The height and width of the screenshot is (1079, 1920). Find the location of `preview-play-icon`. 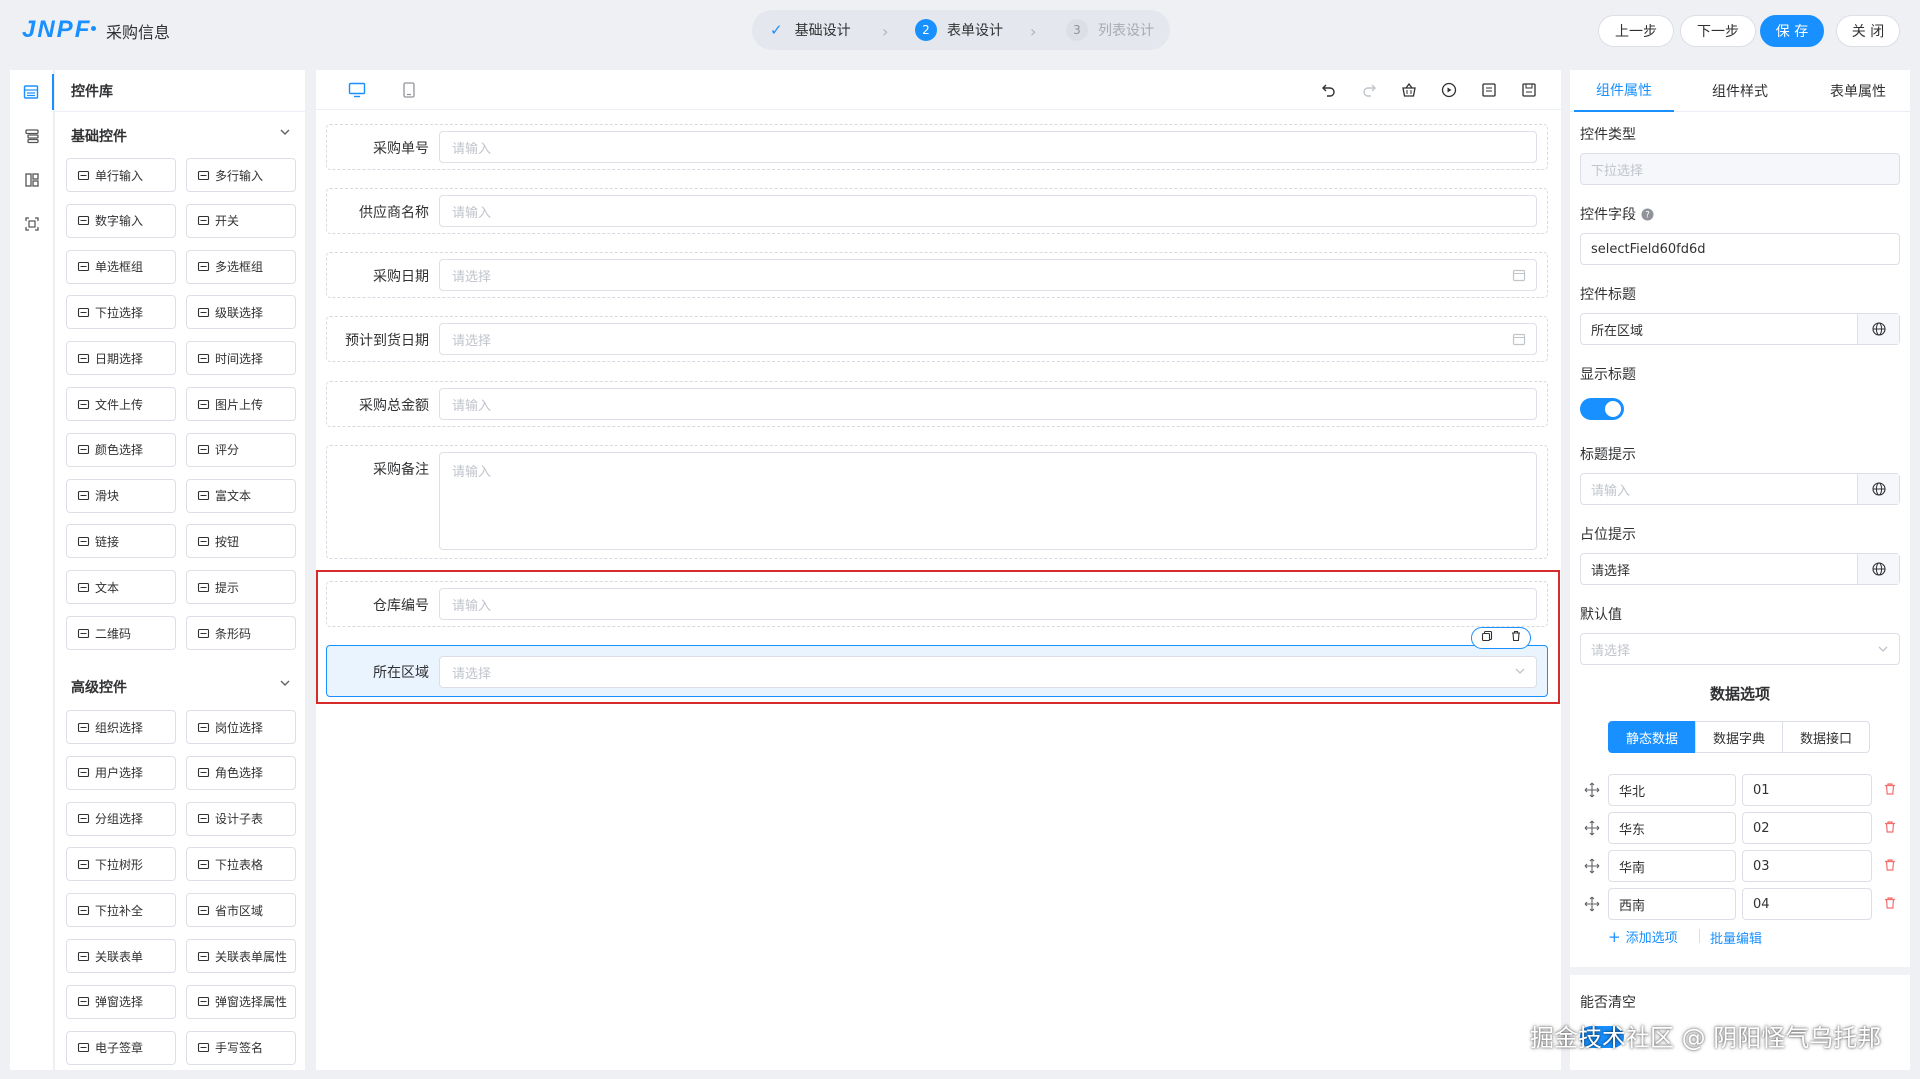

preview-play-icon is located at coordinates (1449, 90).